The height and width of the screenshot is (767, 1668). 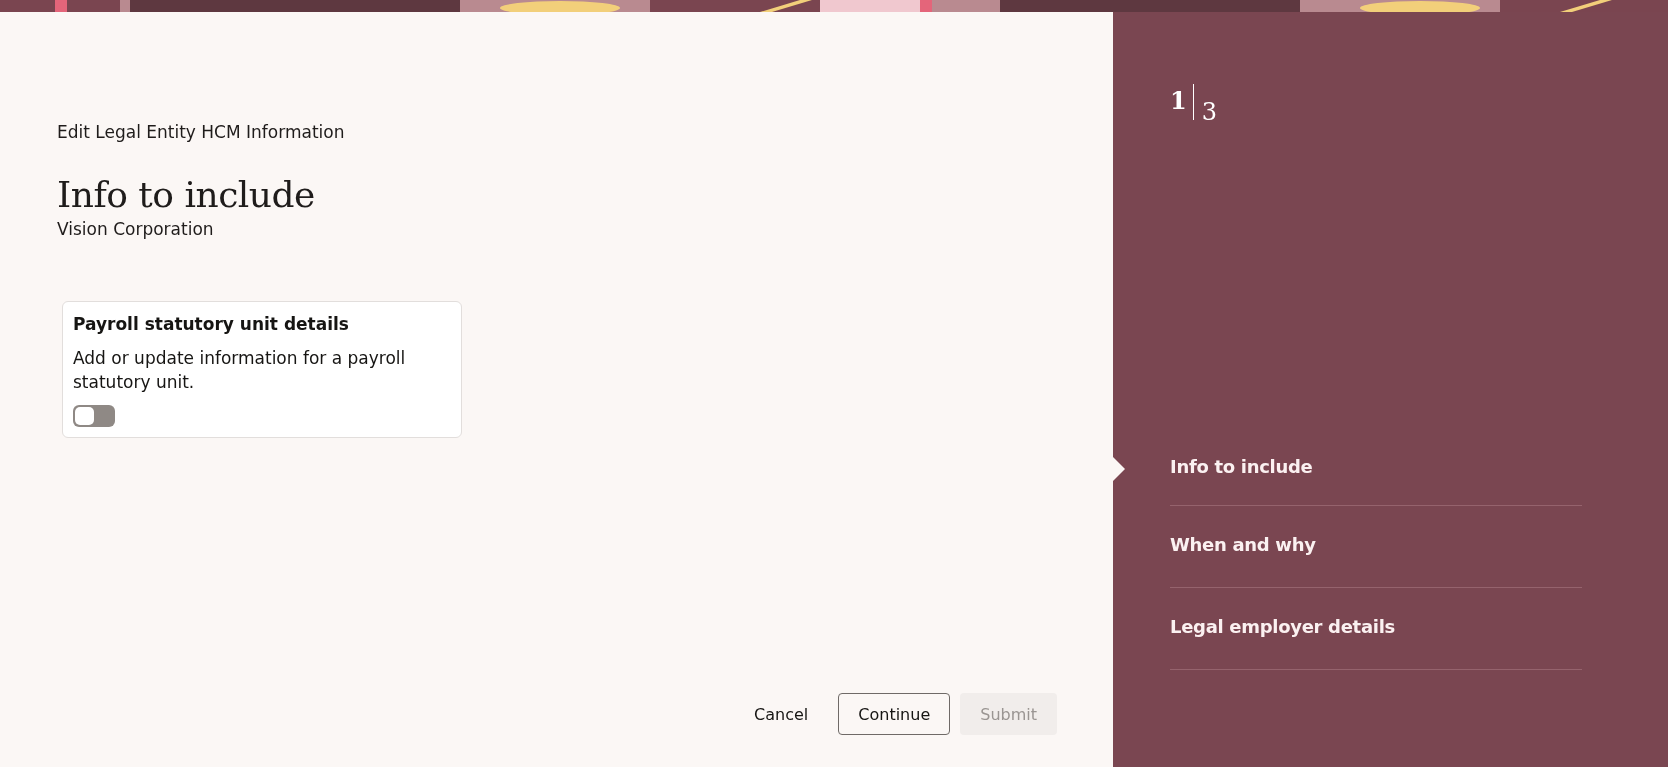 What do you see at coordinates (1178, 100) in the screenshot?
I see `current-step-number: 1` at bounding box center [1178, 100].